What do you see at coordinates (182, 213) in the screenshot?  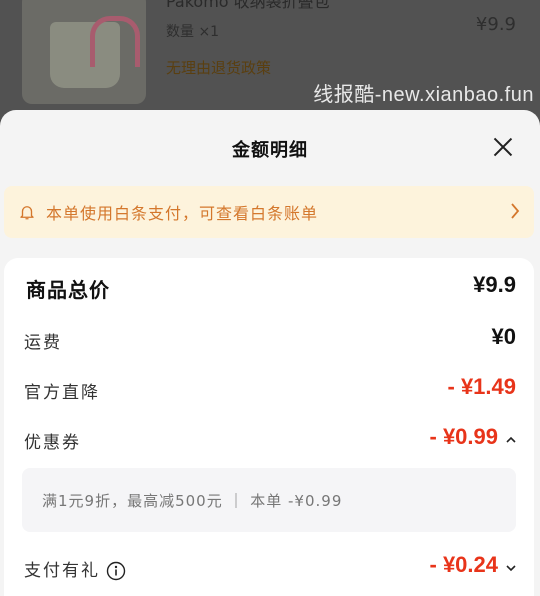 I see `notice-text: 本单使用白条支付，可查看白条账单` at bounding box center [182, 213].